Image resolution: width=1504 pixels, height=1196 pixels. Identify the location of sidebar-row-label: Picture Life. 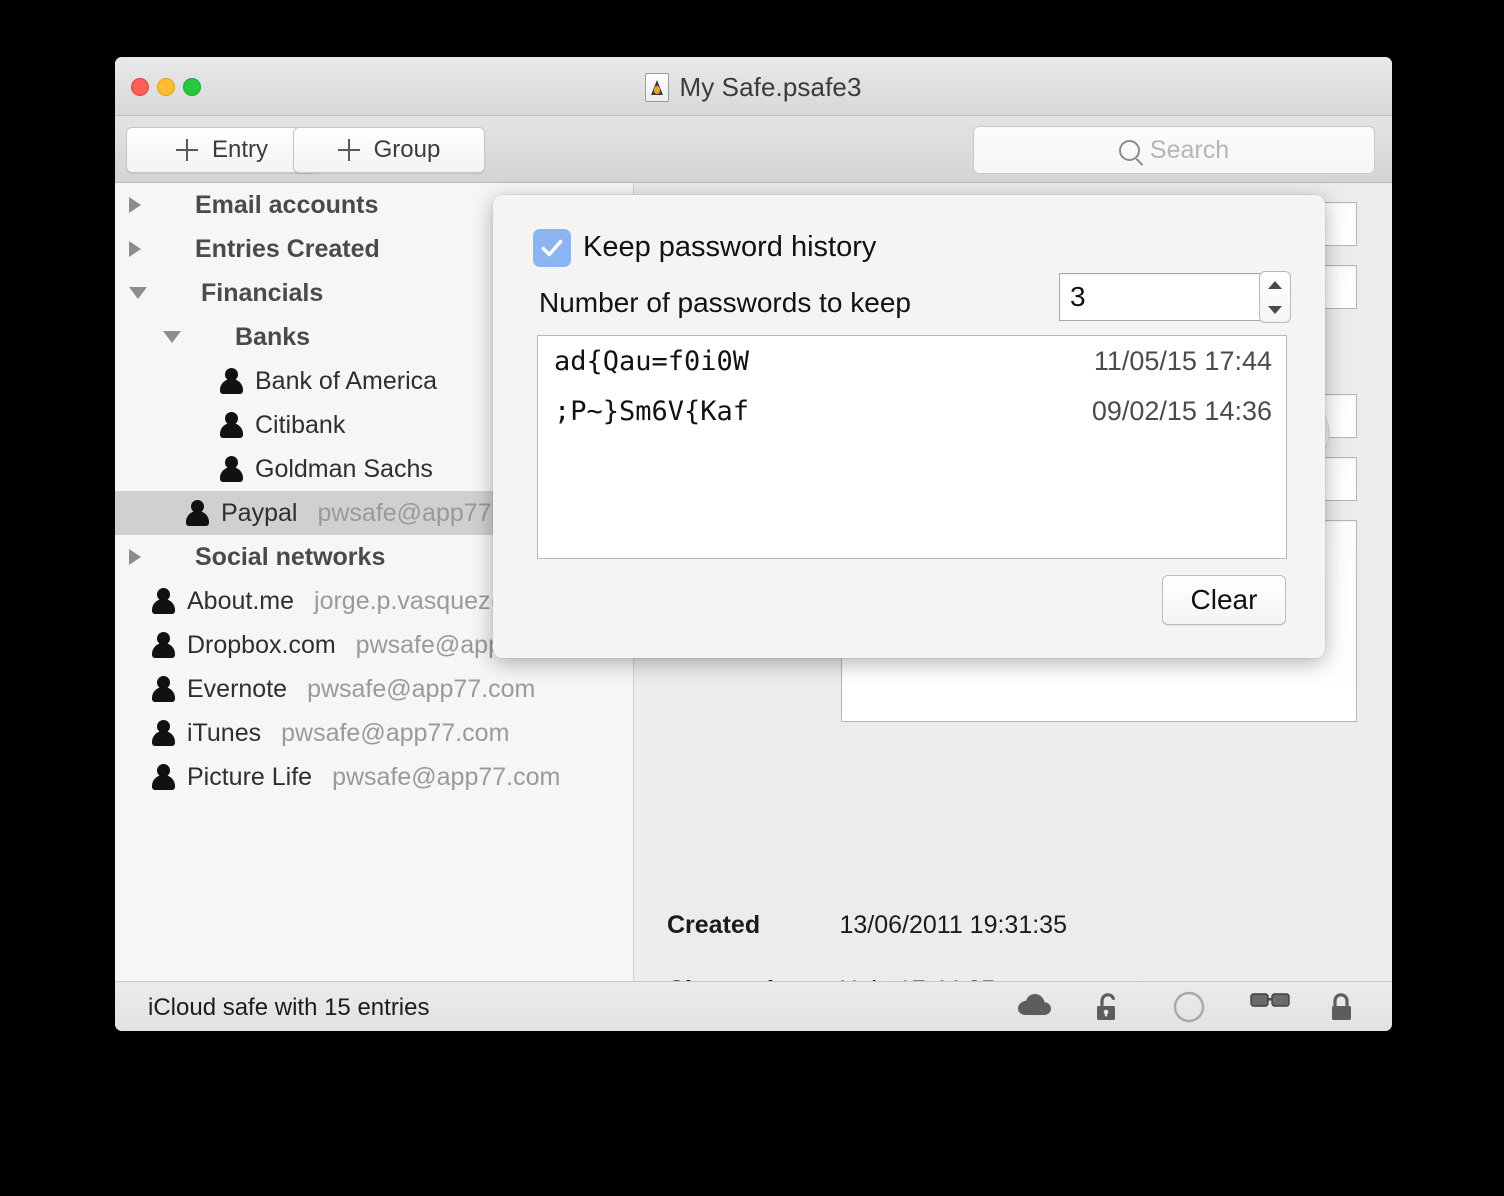
(250, 776).